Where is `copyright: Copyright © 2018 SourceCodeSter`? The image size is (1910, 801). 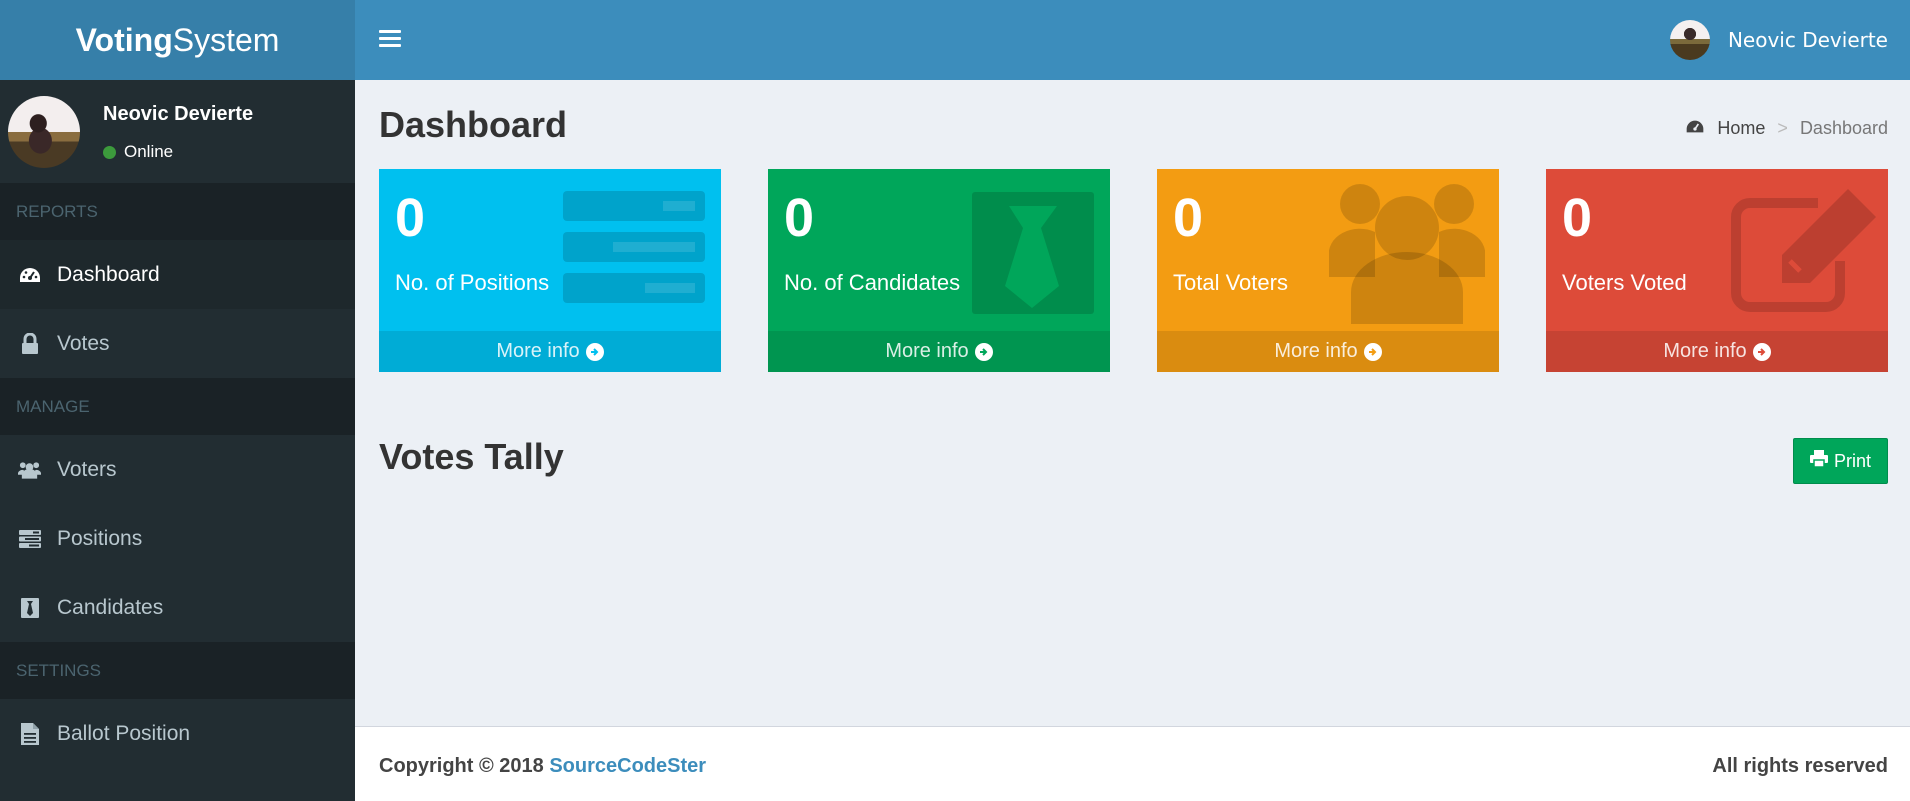
copyright: Copyright © 2018 SourceCodeSter is located at coordinates (542, 766).